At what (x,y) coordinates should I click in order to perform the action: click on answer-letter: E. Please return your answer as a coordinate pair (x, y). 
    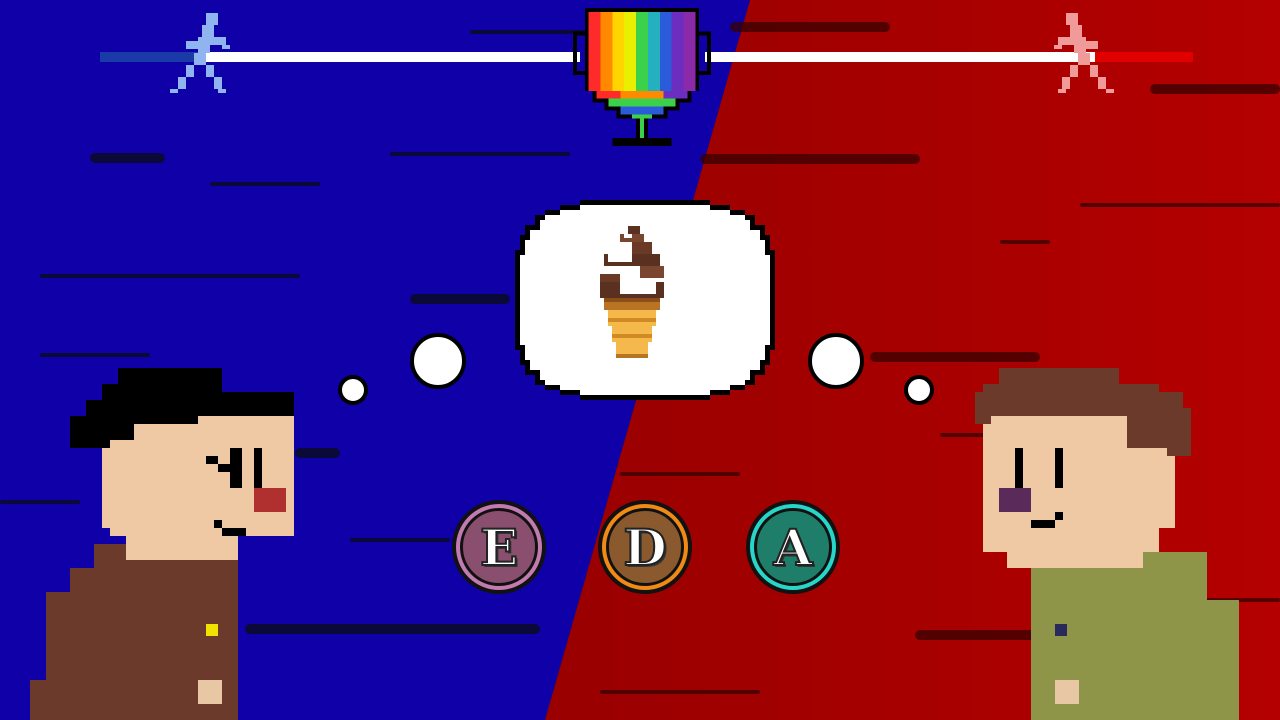
    Looking at the image, I should click on (499, 547).